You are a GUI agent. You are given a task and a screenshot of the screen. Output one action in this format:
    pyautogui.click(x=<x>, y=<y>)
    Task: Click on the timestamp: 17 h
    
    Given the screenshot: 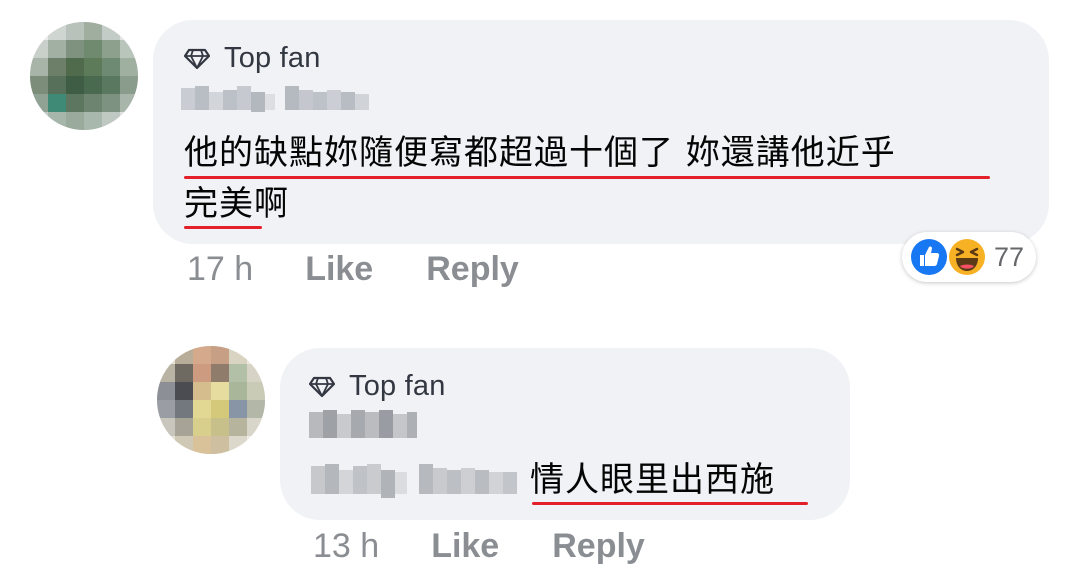 What is the action you would take?
    pyautogui.click(x=220, y=269)
    